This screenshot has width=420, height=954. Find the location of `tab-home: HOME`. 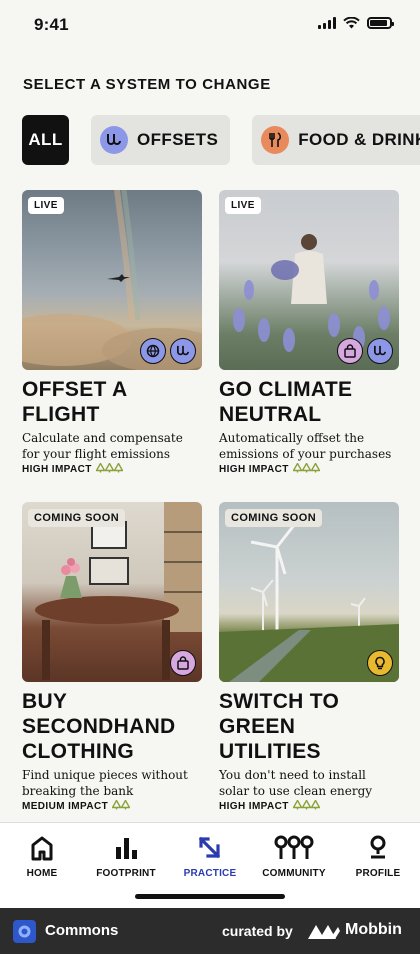

tab-home: HOME is located at coordinates (42, 856).